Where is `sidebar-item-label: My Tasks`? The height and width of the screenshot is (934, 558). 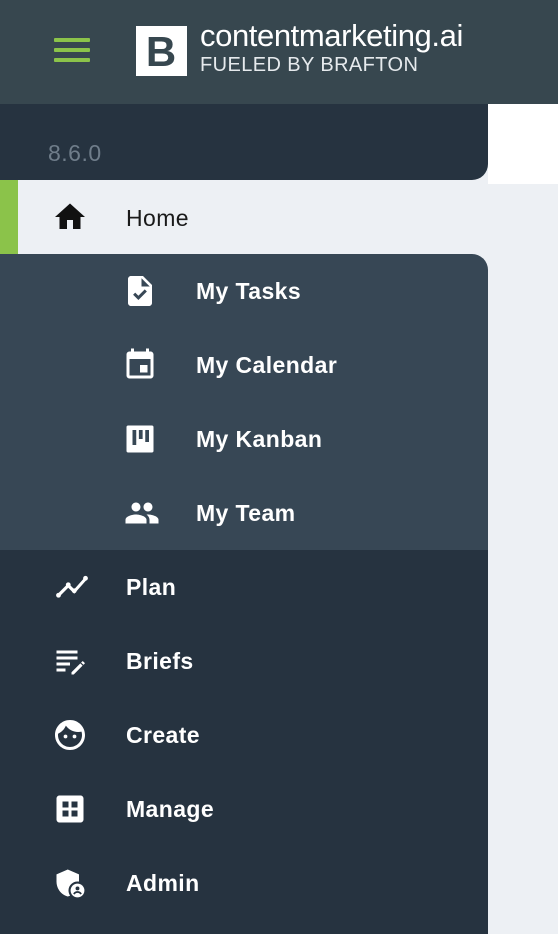 sidebar-item-label: My Tasks is located at coordinates (249, 291).